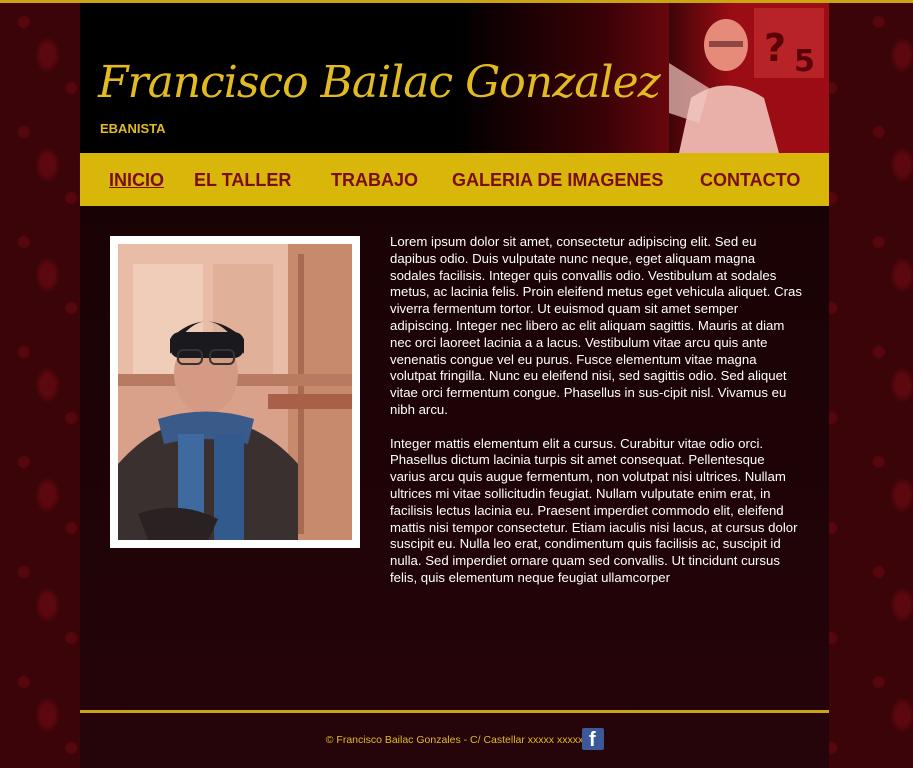  I want to click on nav-item-galeria-de-imagenes: GALERIA DE IMAGENES, so click(557, 180).